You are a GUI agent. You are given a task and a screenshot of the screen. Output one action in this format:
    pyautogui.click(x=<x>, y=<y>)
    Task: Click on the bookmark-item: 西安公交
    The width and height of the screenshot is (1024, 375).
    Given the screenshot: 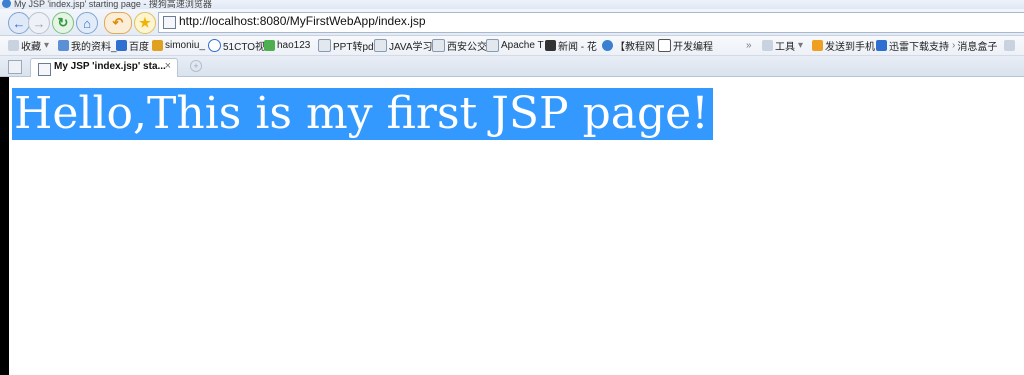 What is the action you would take?
    pyautogui.click(x=459, y=45)
    